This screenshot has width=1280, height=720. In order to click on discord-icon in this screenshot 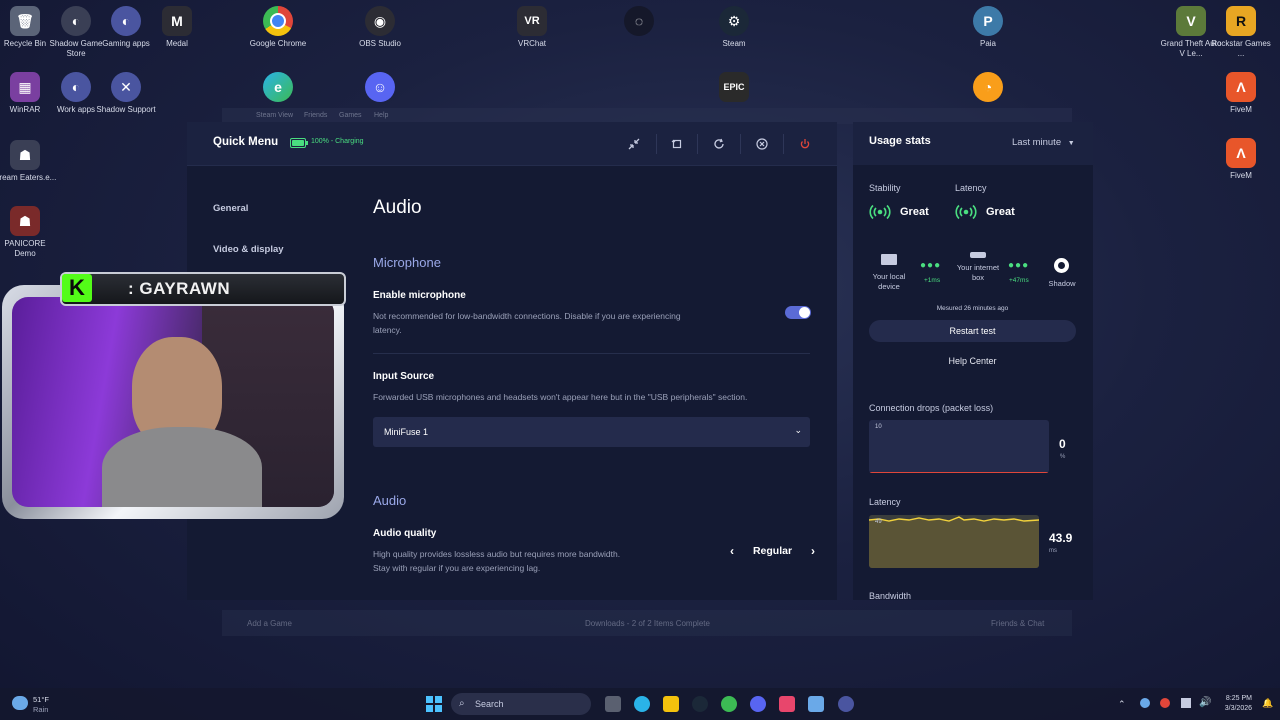, I will do `click(758, 704)`.